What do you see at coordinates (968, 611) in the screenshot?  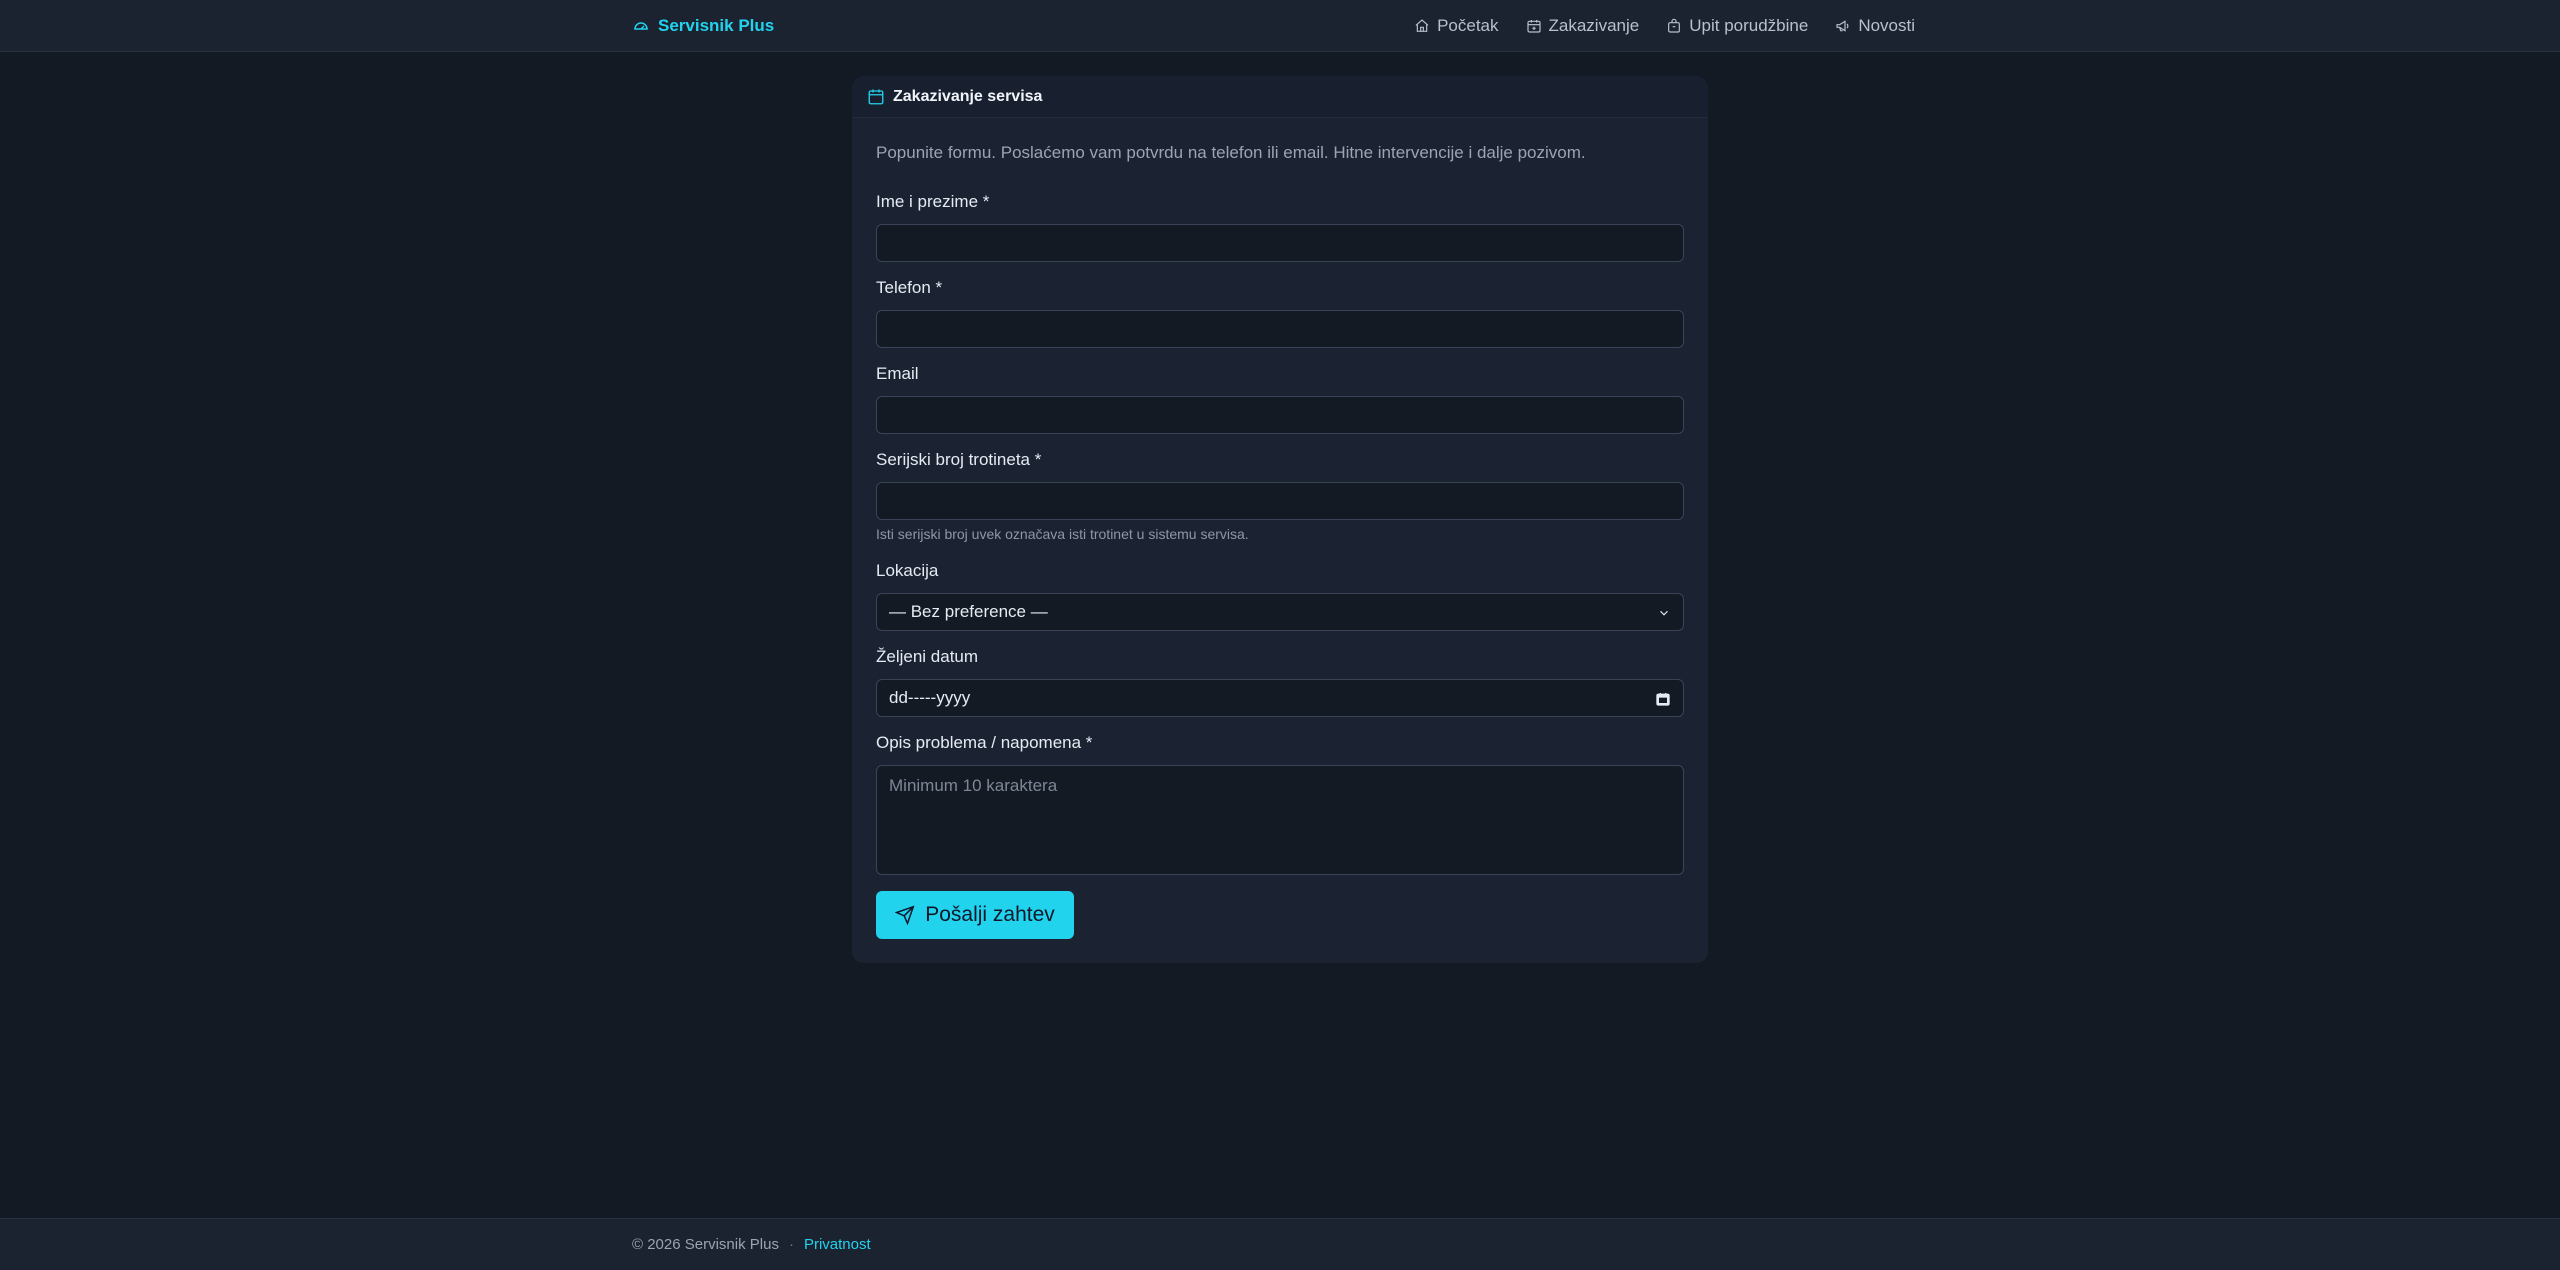 I see `location-selected-value: — Bez preference —` at bounding box center [968, 611].